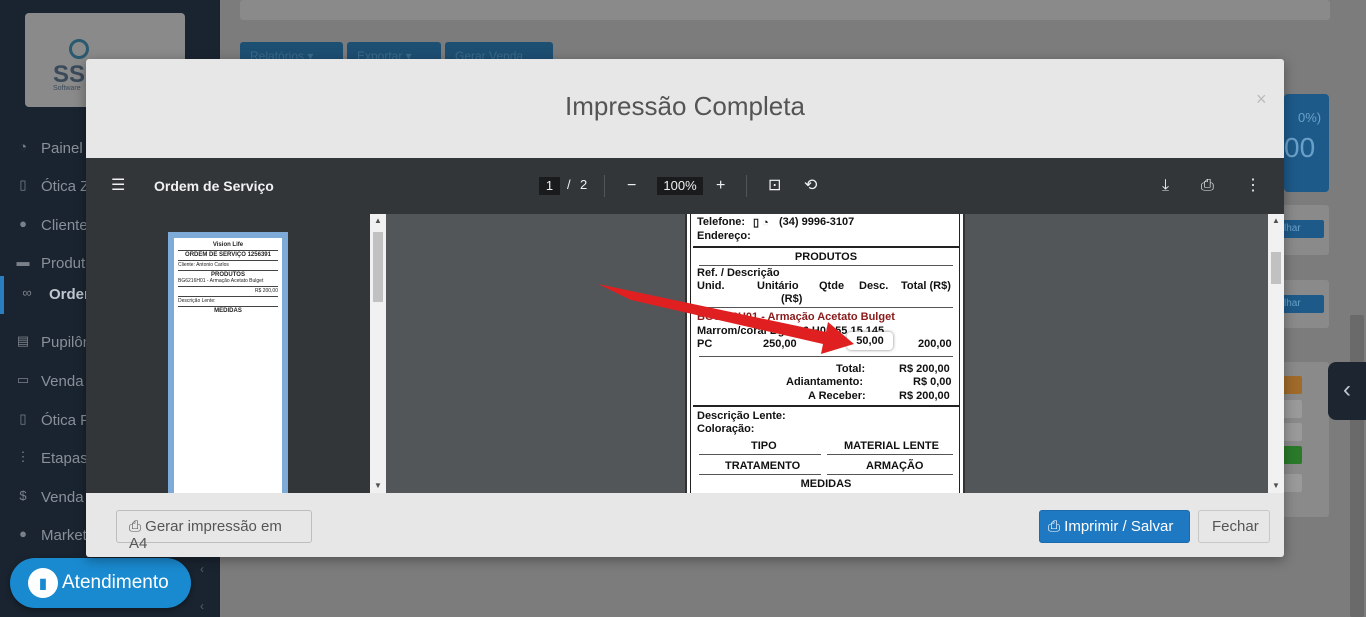 The width and height of the screenshot is (1366, 617). I want to click on col-tratamento: TRATAMENTO, so click(763, 466).